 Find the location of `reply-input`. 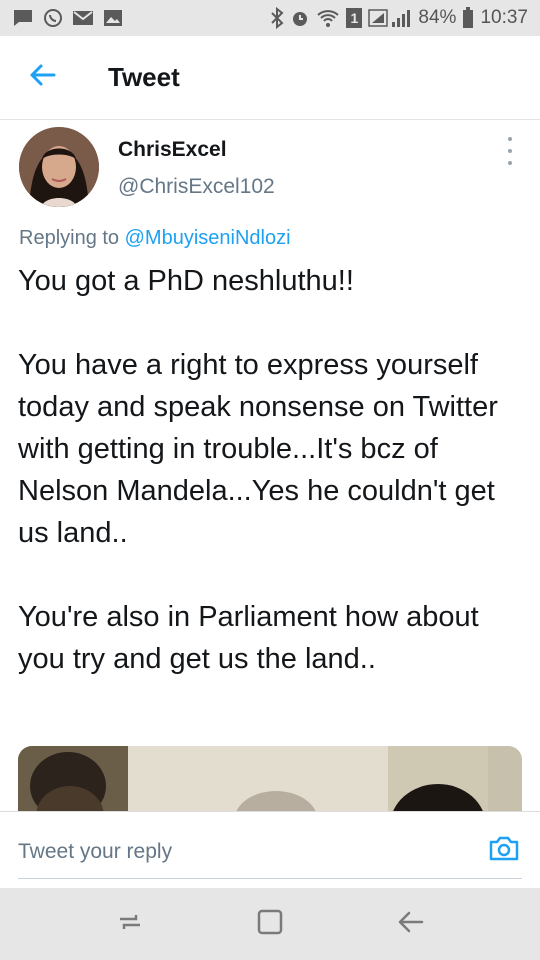

reply-input is located at coordinates (248, 852).